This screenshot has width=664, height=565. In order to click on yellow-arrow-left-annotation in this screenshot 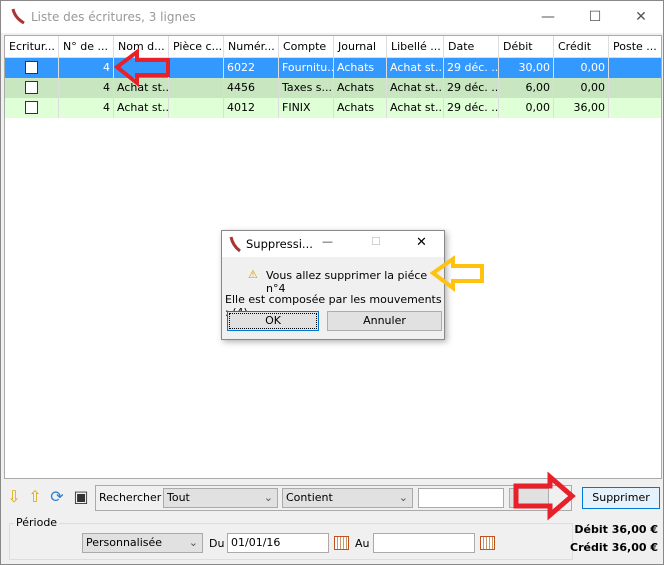, I will do `click(456, 273)`.